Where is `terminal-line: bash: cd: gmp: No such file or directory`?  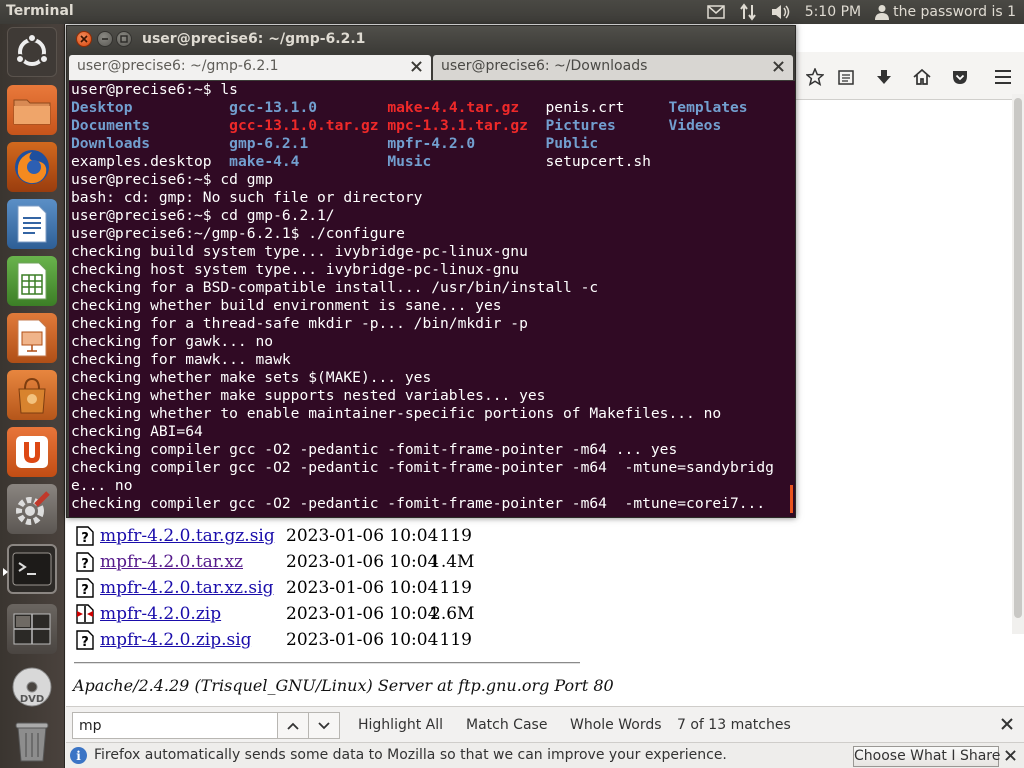 terminal-line: bash: cd: gmp: No such file or directory is located at coordinates (247, 197).